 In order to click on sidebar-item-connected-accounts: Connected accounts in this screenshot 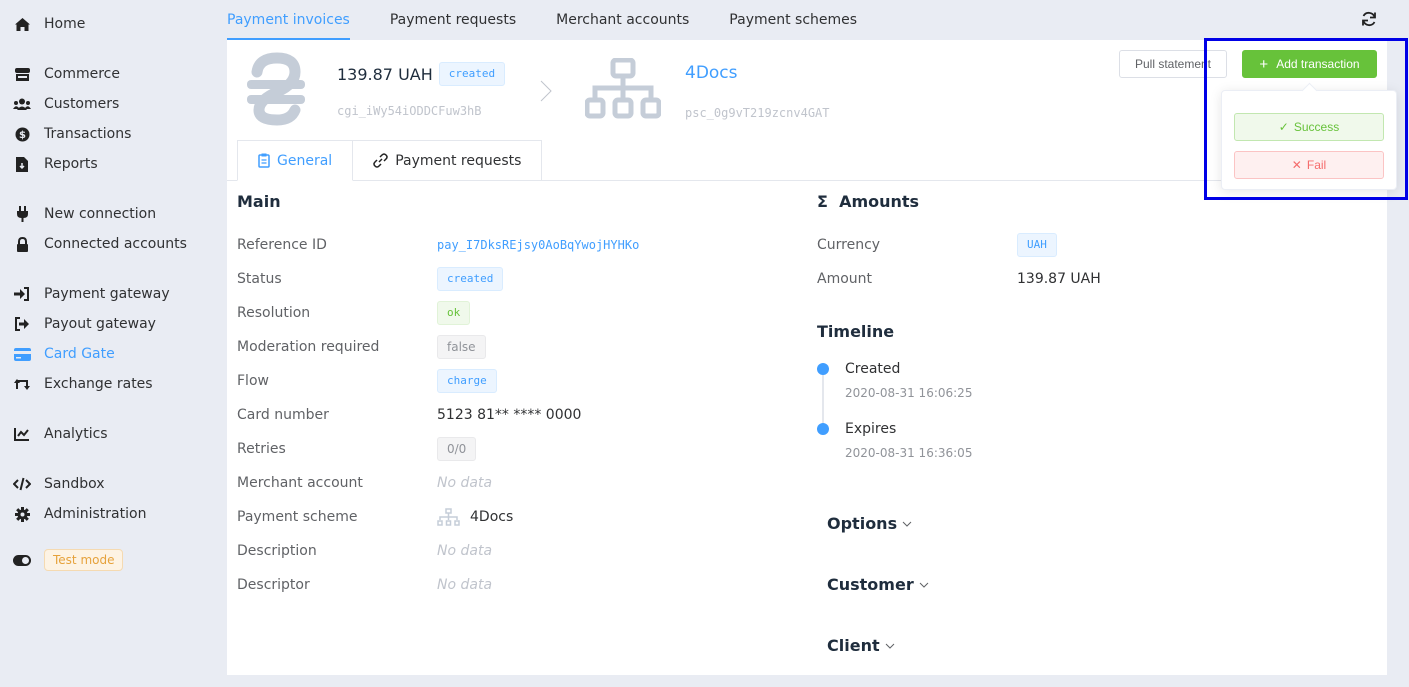, I will do `click(99, 244)`.